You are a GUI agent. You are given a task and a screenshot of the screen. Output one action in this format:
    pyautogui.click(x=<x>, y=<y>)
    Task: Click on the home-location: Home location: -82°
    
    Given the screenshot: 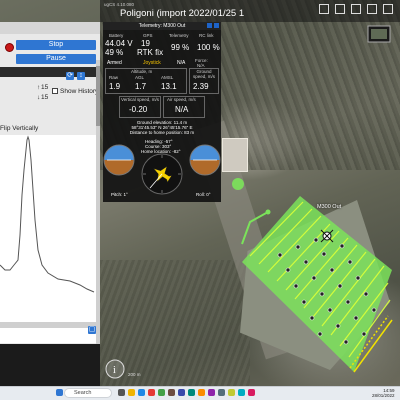 What is the action you would take?
    pyautogui.click(x=161, y=151)
    